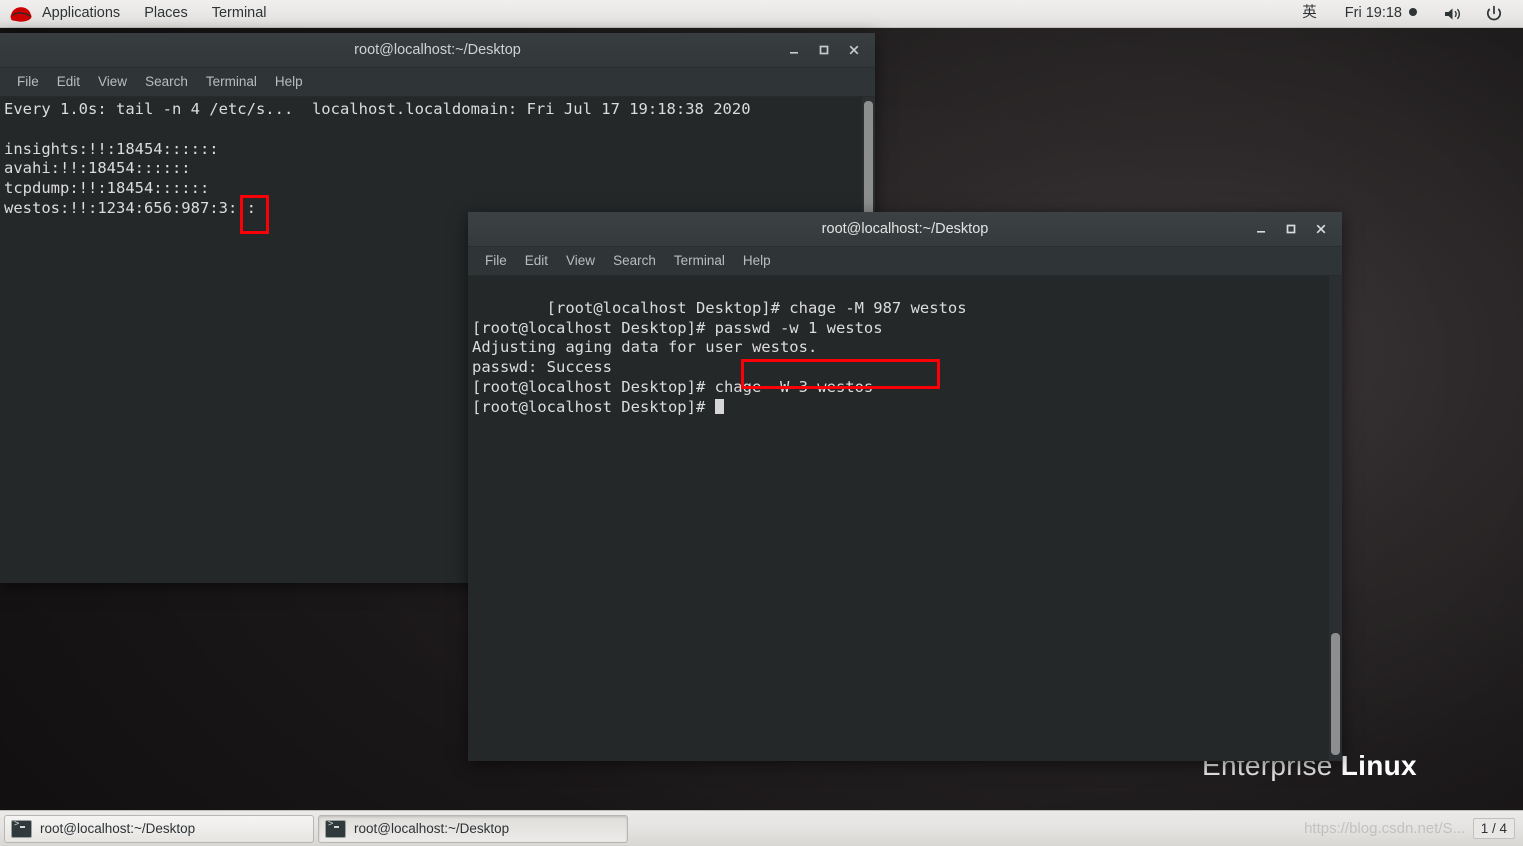 The image size is (1523, 846). Describe the element at coordinates (432, 828) in the screenshot. I see `taskbar-item-2-label: root@localhost:~/Desktop` at that location.